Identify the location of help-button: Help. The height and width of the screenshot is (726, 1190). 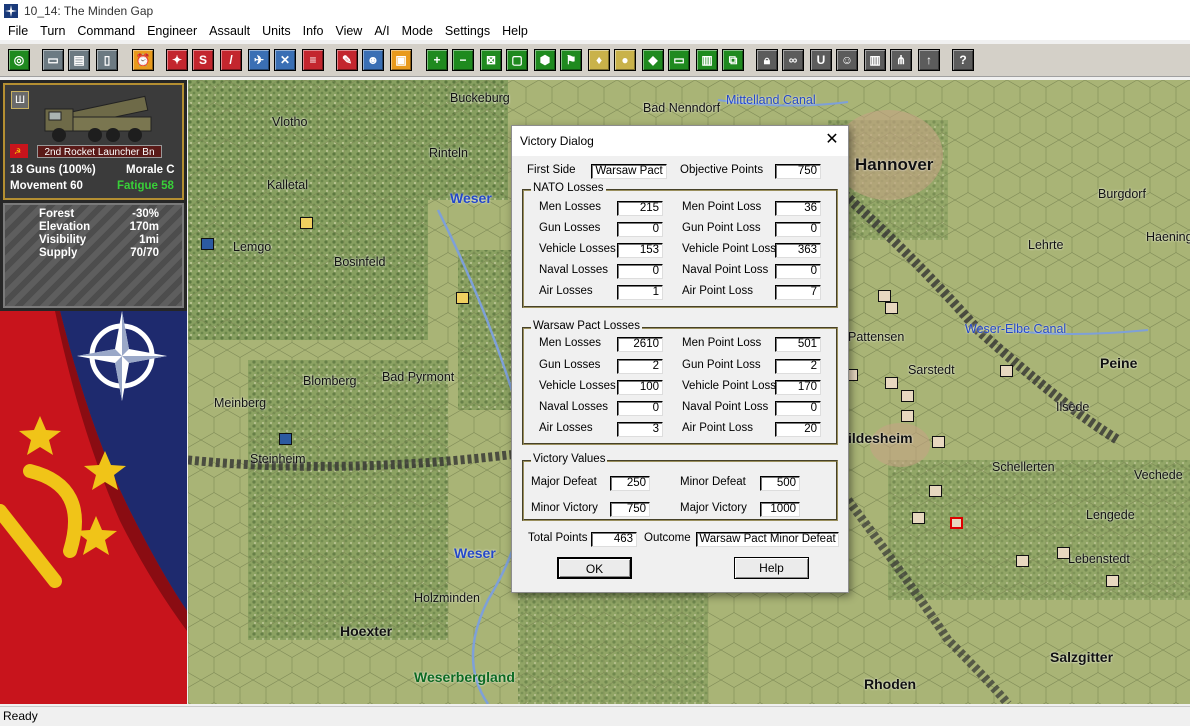
(771, 568).